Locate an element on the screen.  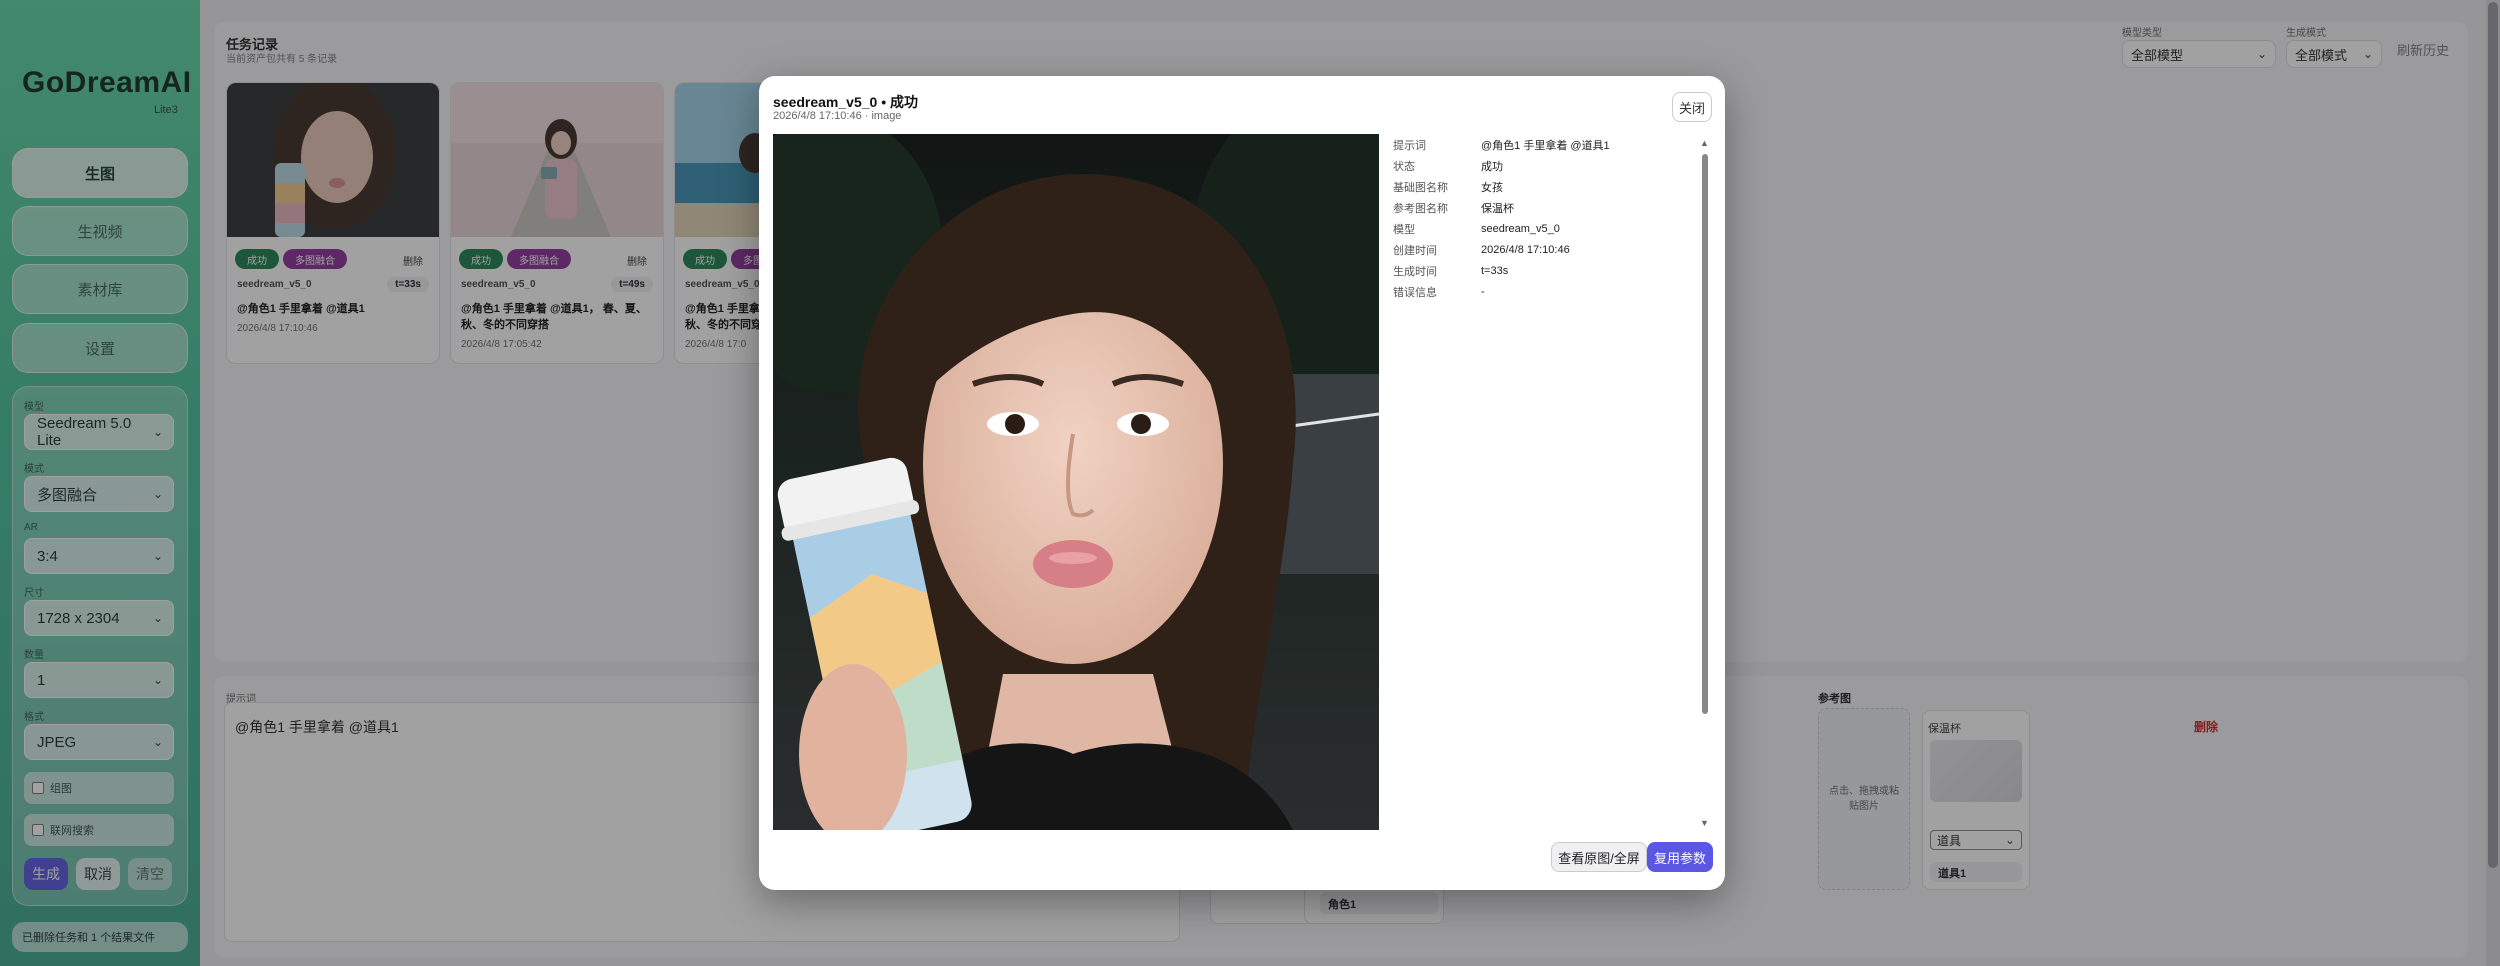
info-key: 状态 is located at coordinates (1404, 166).